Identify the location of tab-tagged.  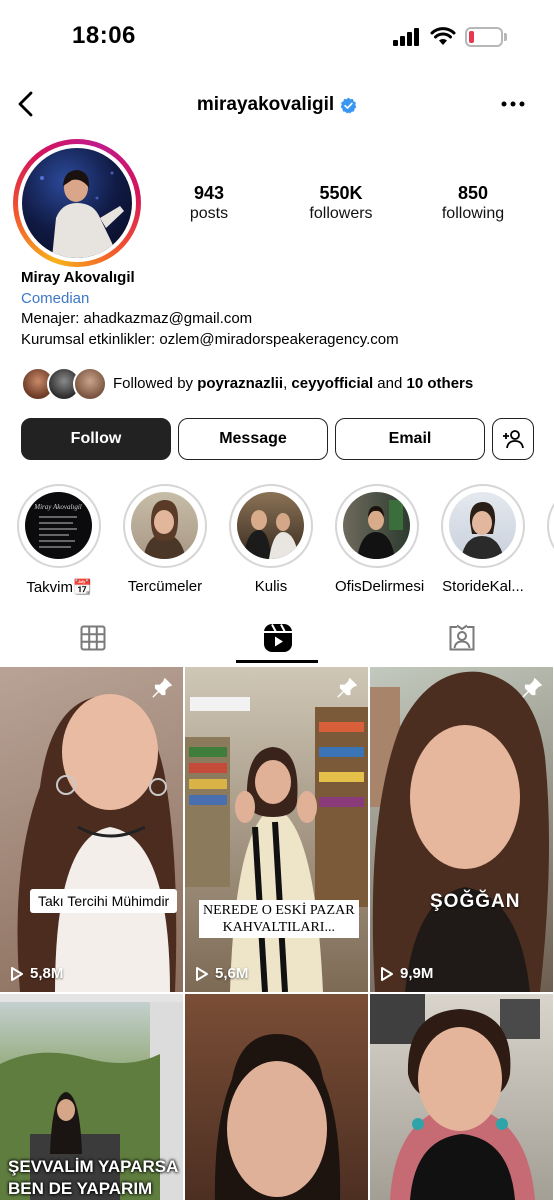
(461, 638).